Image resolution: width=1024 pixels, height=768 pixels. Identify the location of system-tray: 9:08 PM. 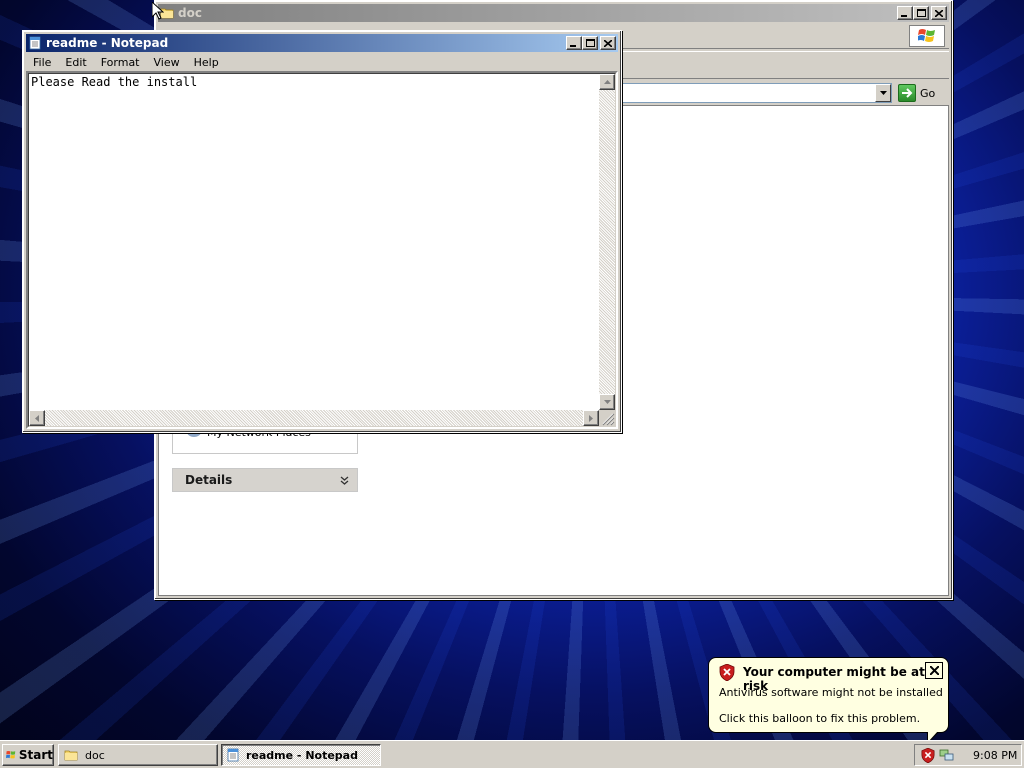
(968, 755).